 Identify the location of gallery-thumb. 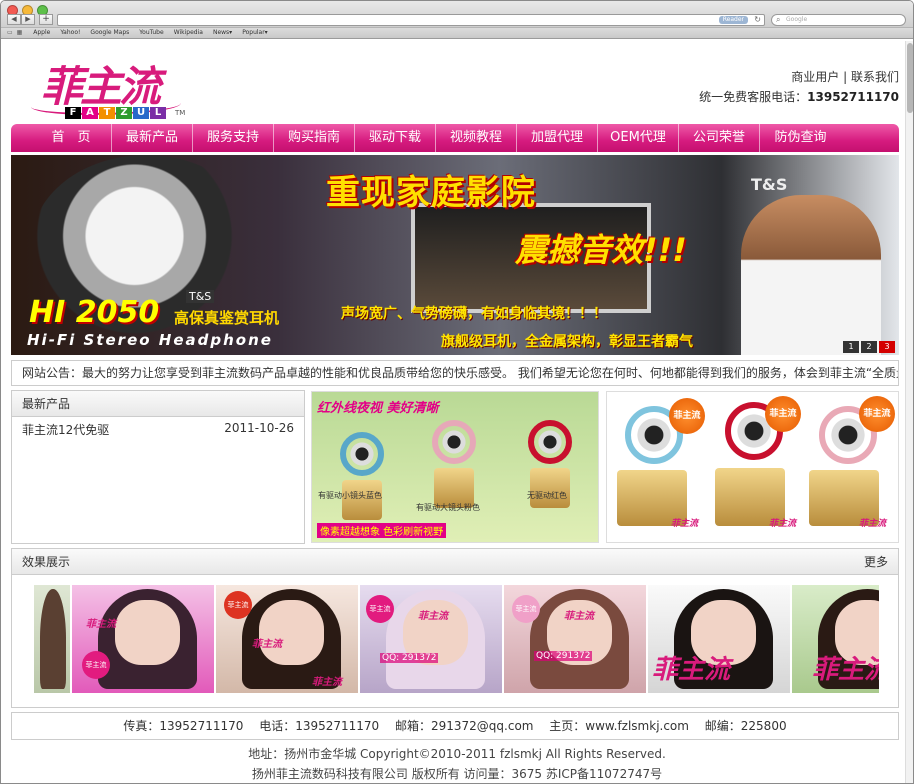
(52, 639).